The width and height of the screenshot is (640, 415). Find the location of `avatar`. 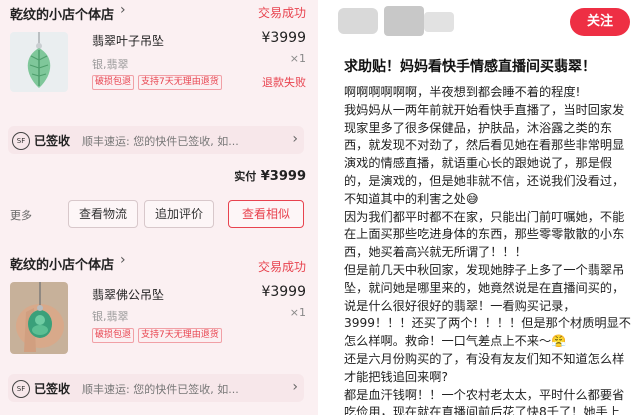

avatar is located at coordinates (358, 21).